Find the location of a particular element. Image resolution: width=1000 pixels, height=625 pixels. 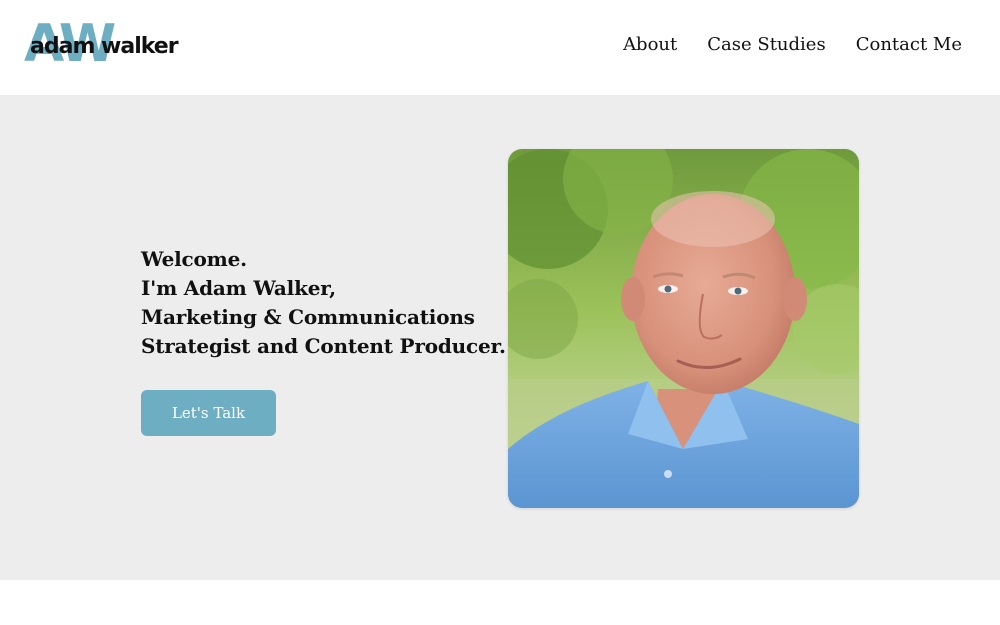

lets-talk-button: Let's Talk is located at coordinates (208, 413).